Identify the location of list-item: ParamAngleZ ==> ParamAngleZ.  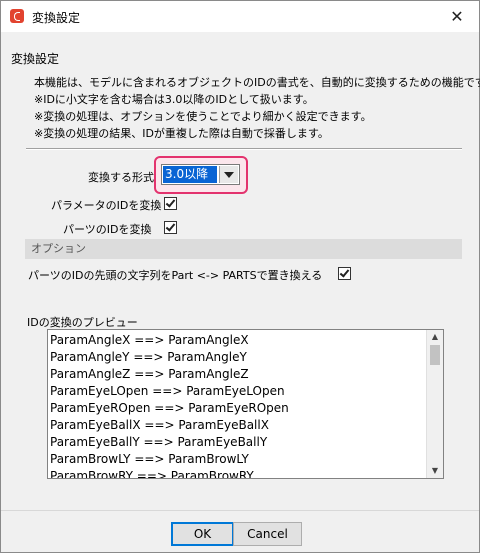
(236, 374).